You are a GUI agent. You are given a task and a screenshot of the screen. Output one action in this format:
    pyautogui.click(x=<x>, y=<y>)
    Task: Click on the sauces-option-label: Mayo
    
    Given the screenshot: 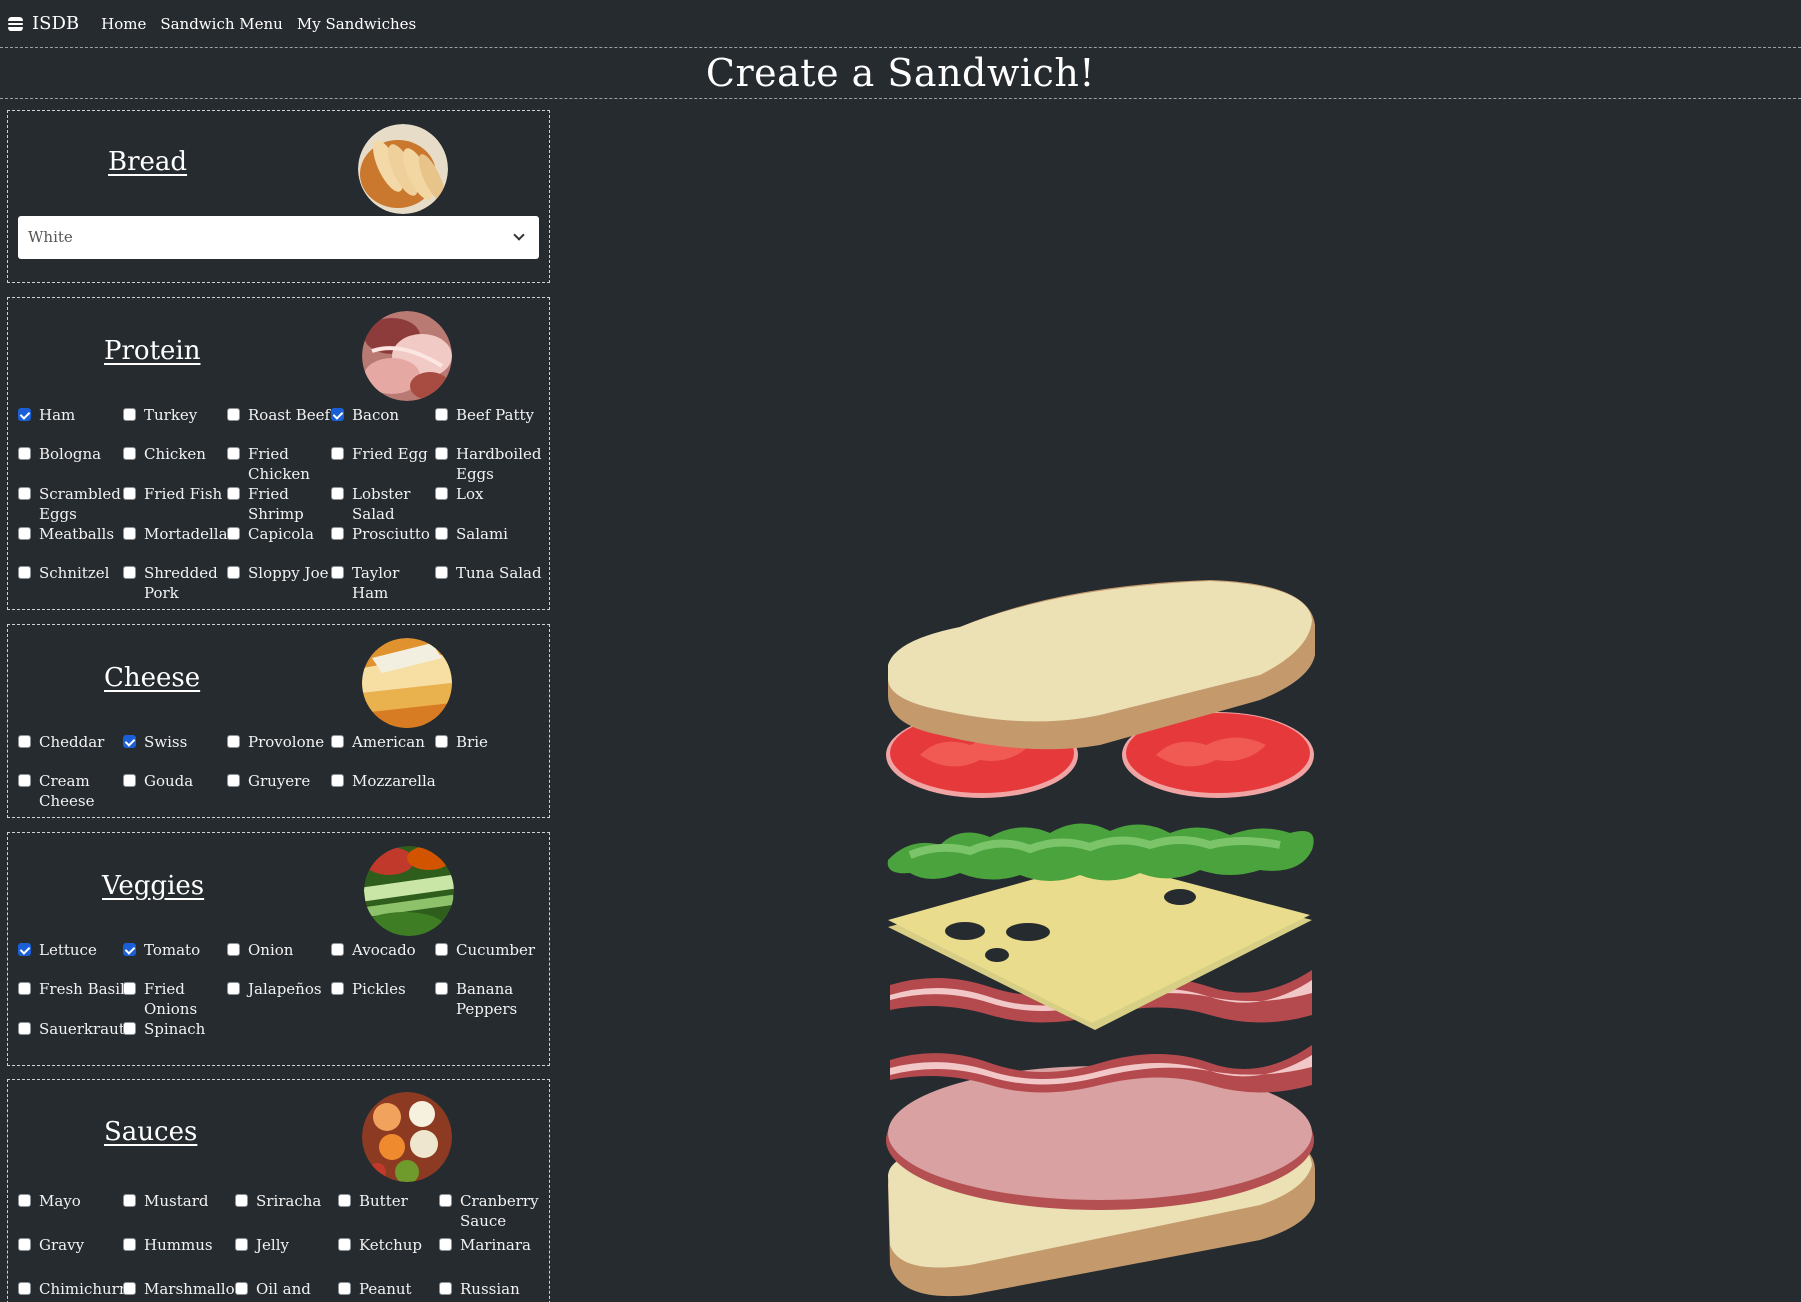 What is the action you would take?
    pyautogui.click(x=60, y=1201)
    